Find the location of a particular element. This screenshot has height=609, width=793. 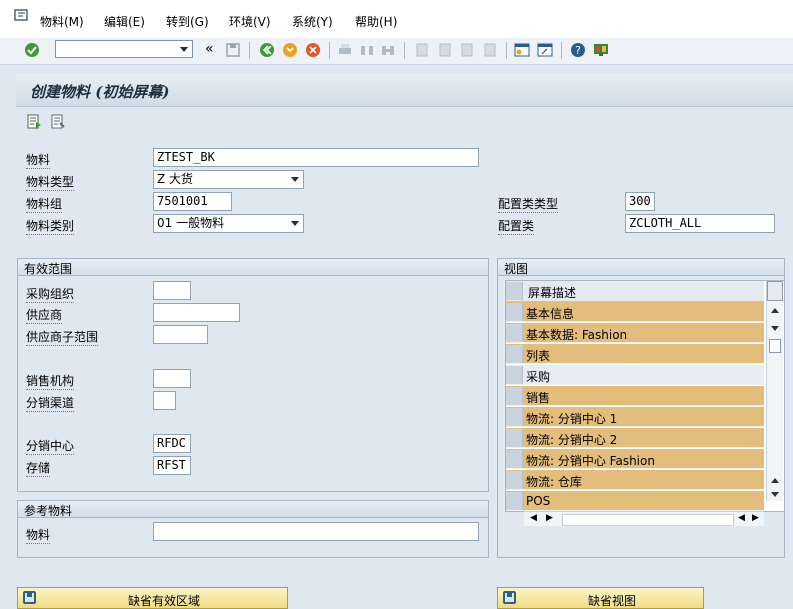

vendor-subrange-input is located at coordinates (180, 334).